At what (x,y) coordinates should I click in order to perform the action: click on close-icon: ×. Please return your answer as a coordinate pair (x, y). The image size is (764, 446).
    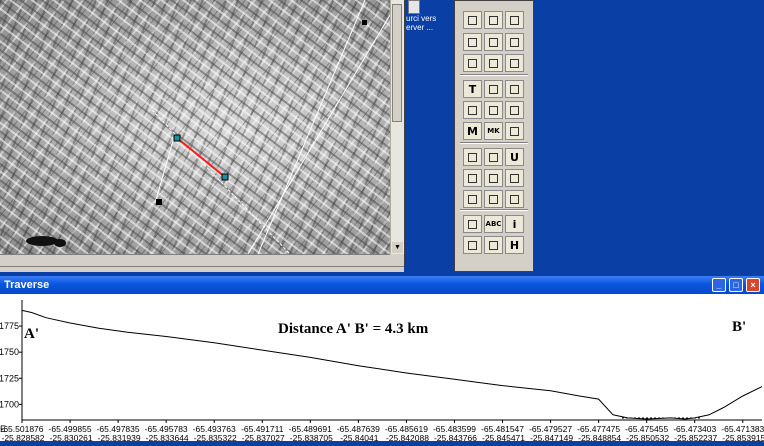
    Looking at the image, I should click on (753, 285).